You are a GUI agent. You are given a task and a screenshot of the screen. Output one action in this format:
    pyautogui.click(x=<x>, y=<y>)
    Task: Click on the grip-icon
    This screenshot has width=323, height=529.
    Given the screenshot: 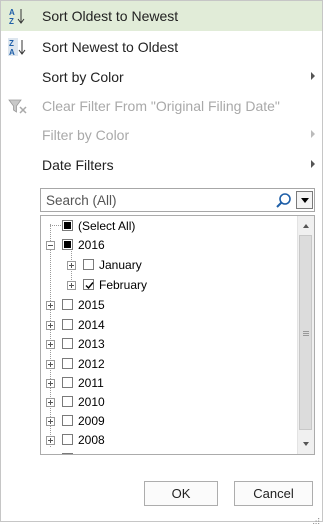 What is the action you would take?
    pyautogui.click(x=306, y=331)
    